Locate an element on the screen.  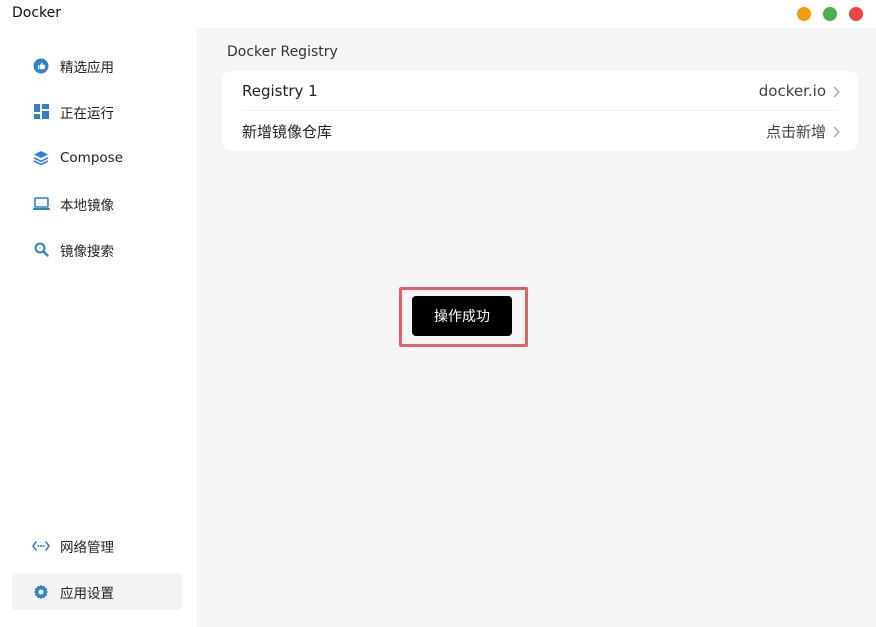
title-bar: Docker is located at coordinates (438, 14).